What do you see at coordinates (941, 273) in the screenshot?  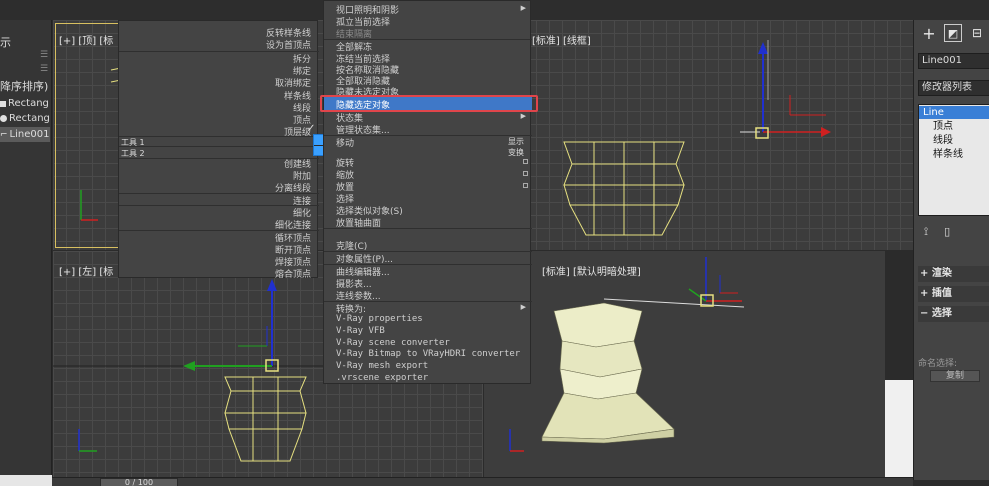 I see `rollout-label: 渲染` at bounding box center [941, 273].